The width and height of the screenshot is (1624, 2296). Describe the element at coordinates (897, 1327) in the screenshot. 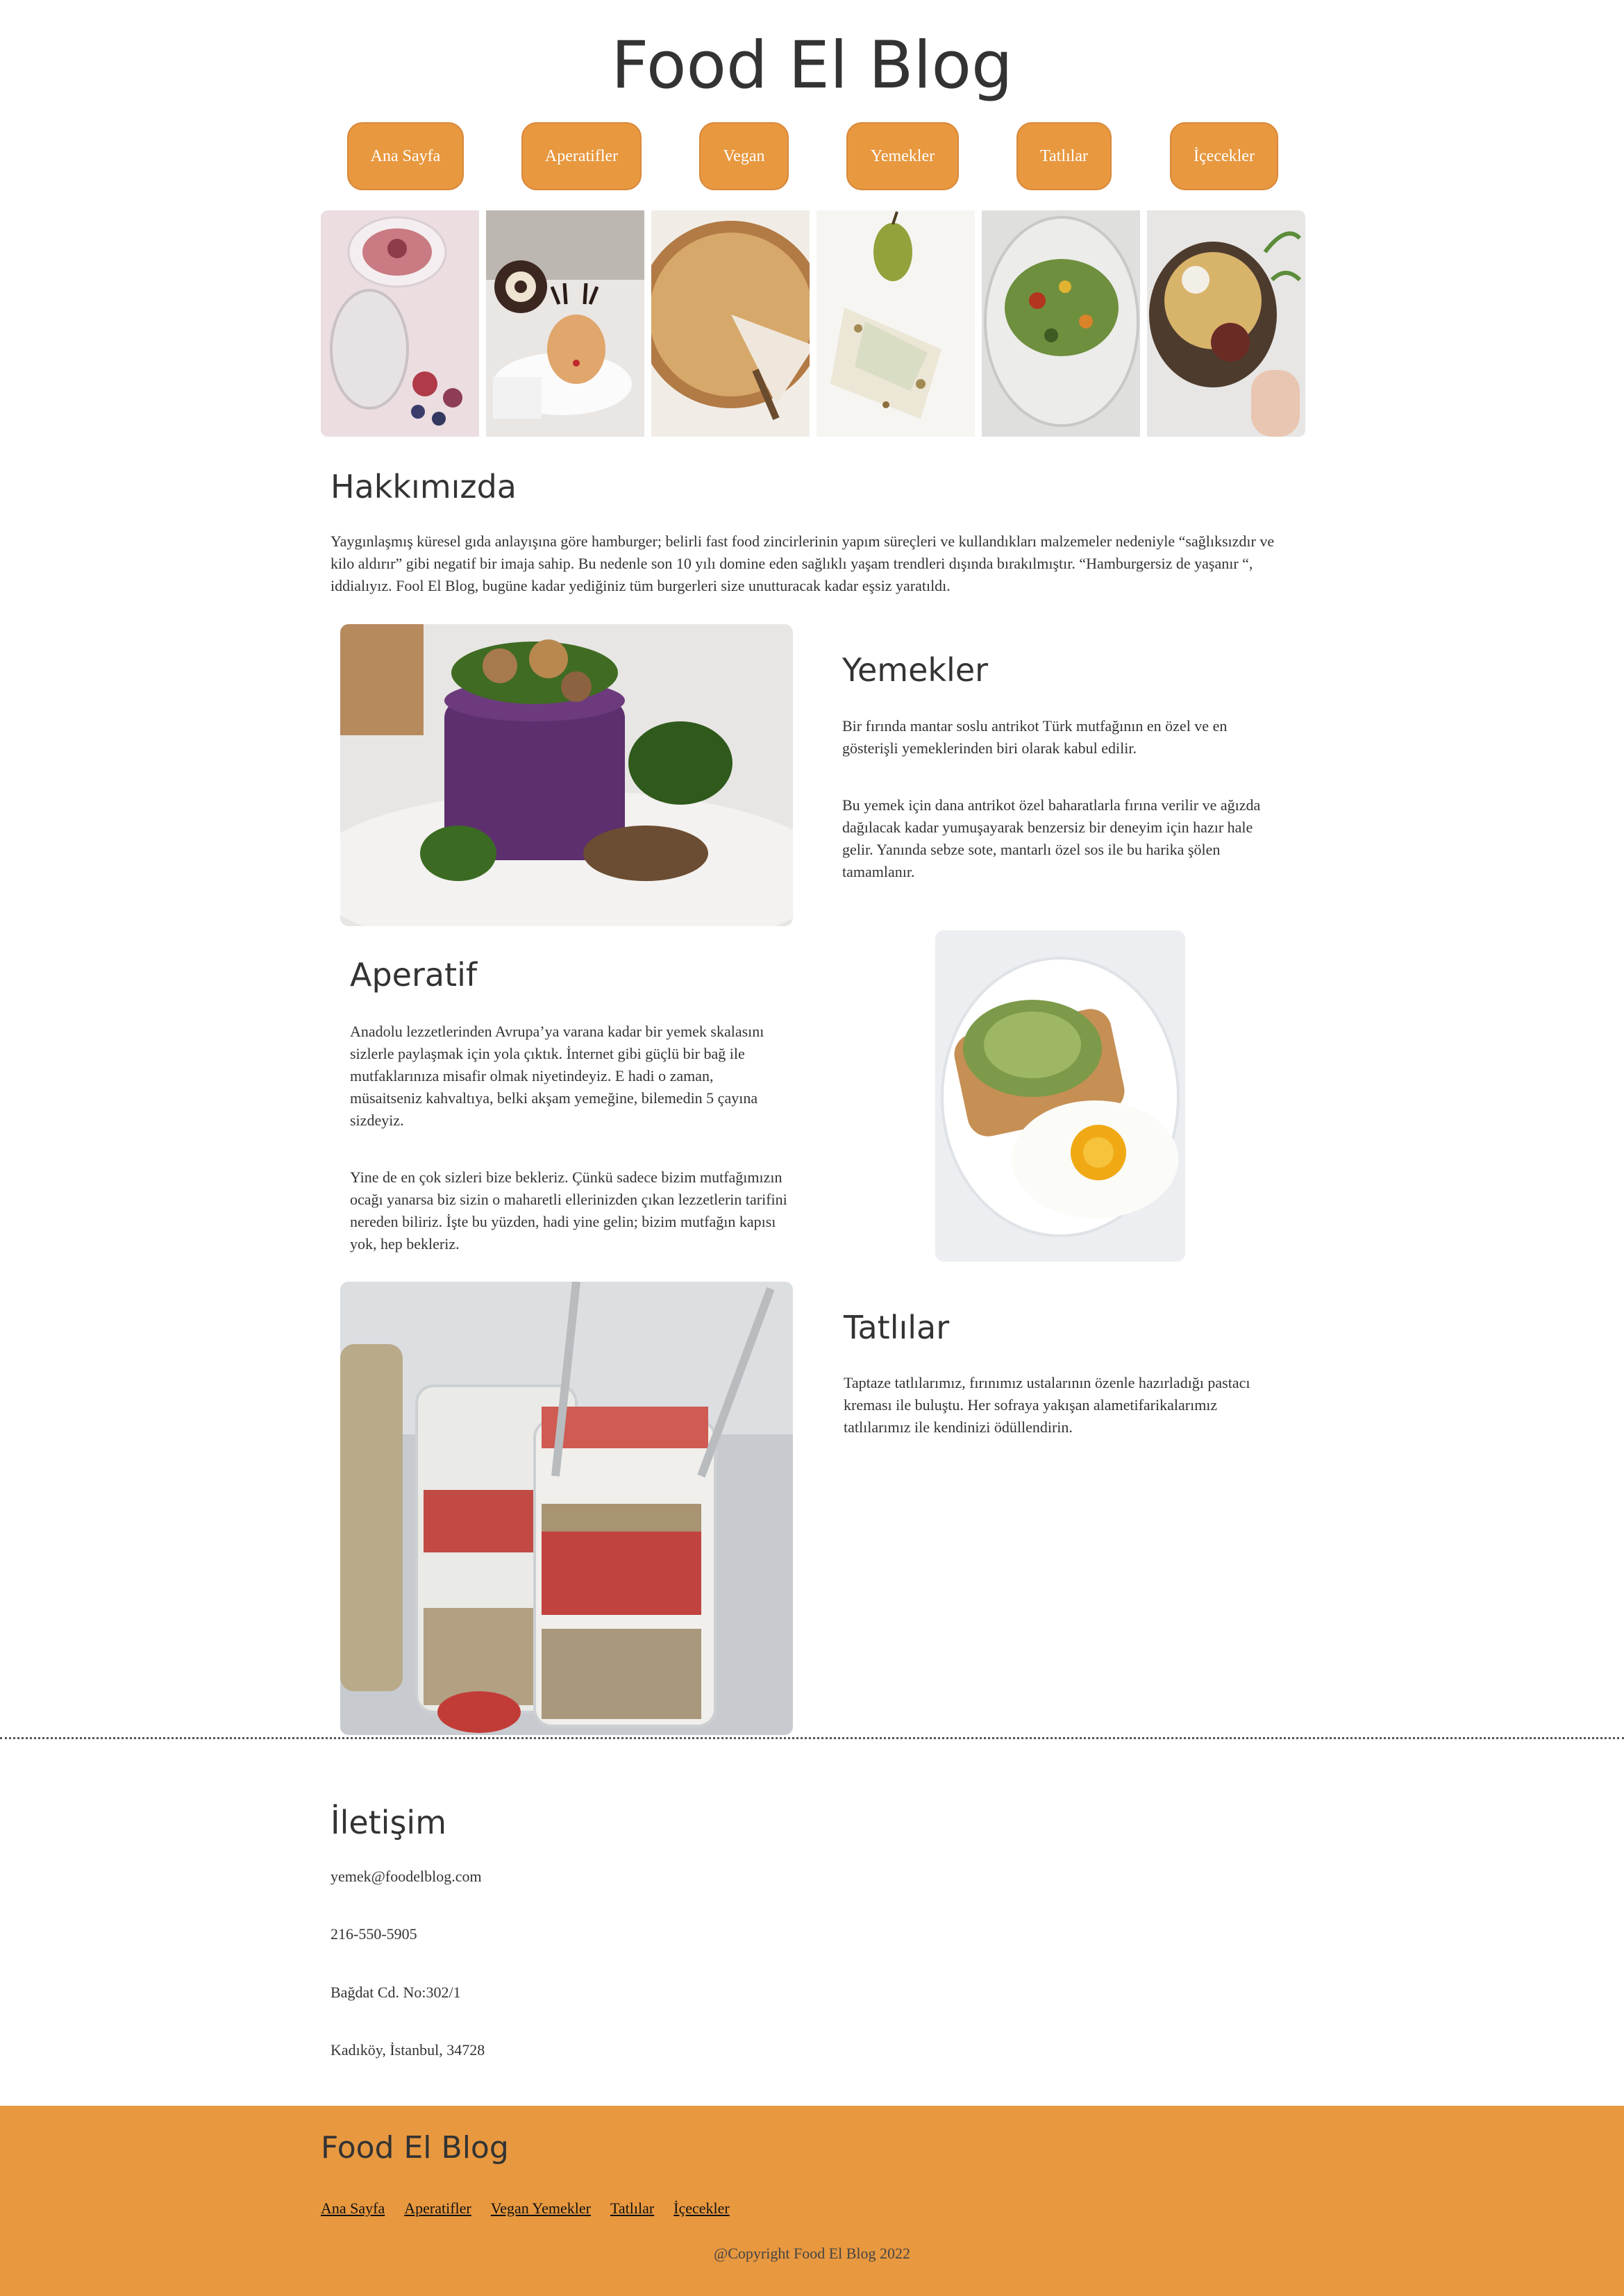

I see `tatlilar-heading: Tatlılar` at that location.